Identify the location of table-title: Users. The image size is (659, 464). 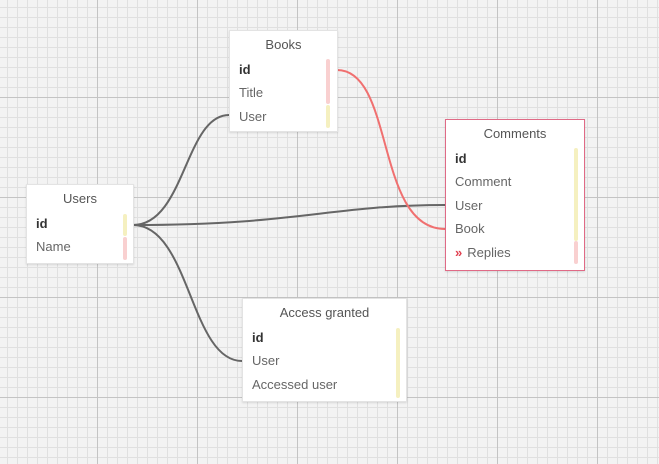
(80, 198).